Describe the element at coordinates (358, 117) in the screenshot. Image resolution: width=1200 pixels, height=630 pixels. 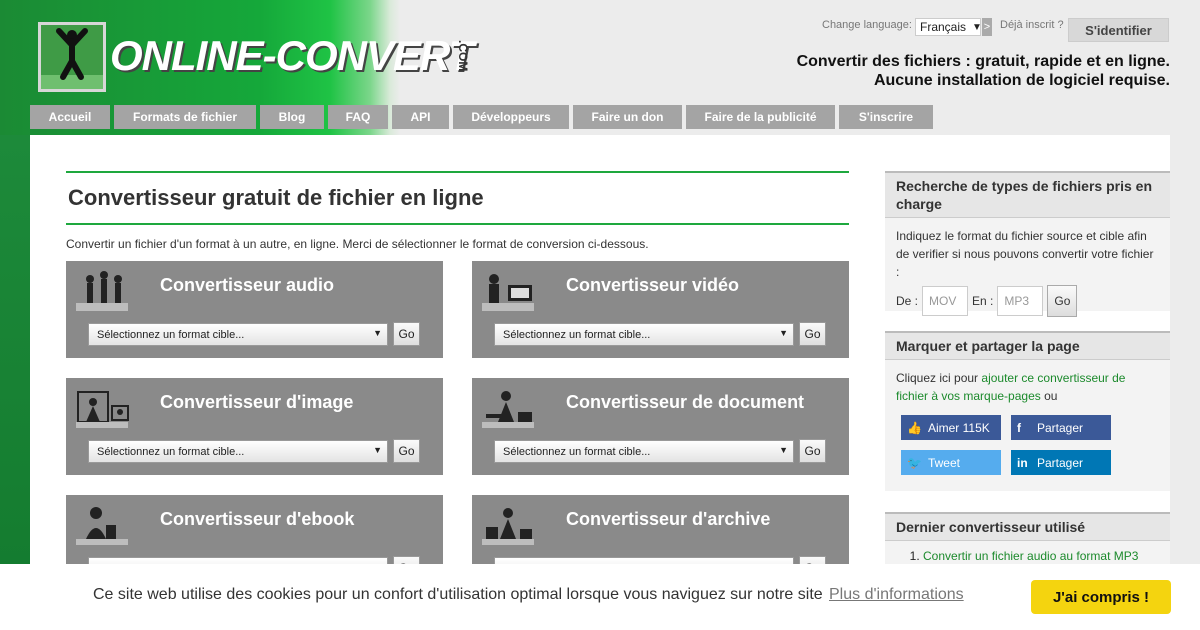
I see `nav-item-faq: FAQ` at that location.